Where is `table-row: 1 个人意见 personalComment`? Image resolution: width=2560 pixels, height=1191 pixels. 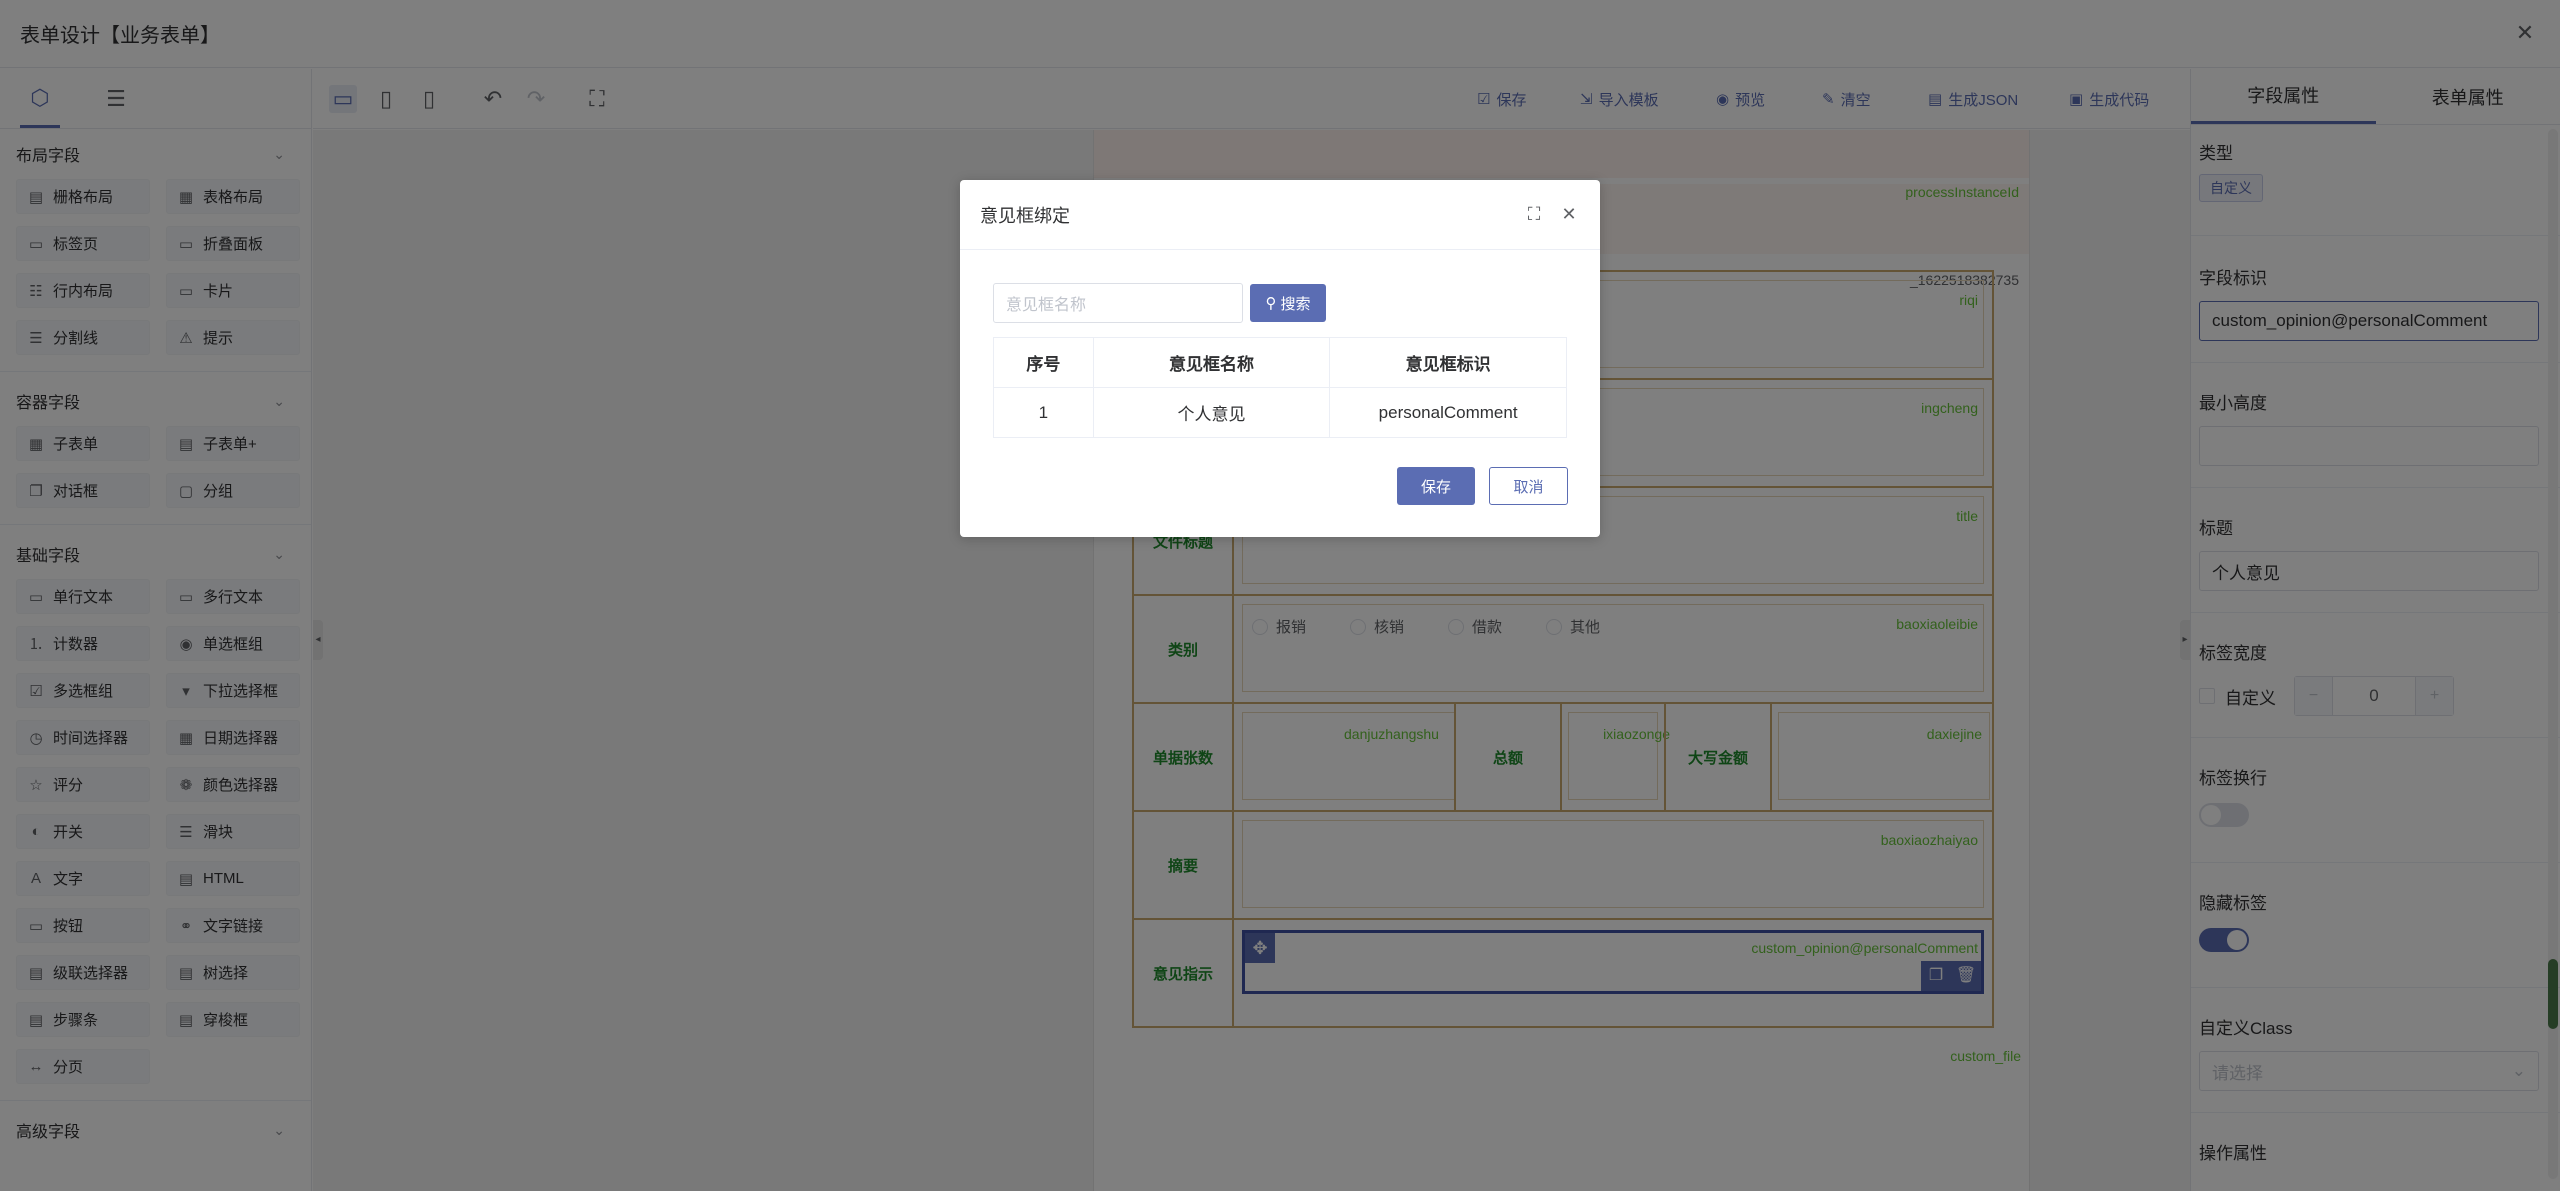
table-row: 1 个人意见 personalComment is located at coordinates (1280, 412).